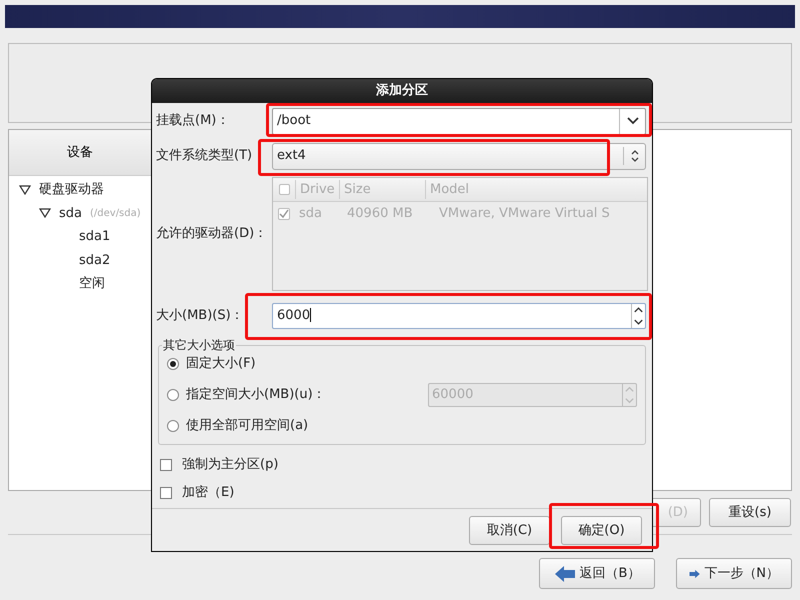  Describe the element at coordinates (524, 214) in the screenshot. I see `table-cell-text: VMware, VMware Virtual S` at that location.